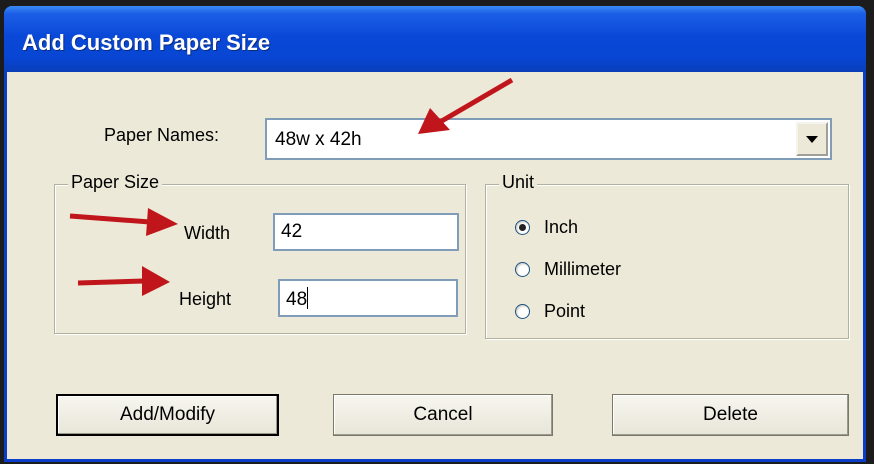 Image resolution: width=874 pixels, height=464 pixels. What do you see at coordinates (207, 233) in the screenshot?
I see `width-label: Width` at bounding box center [207, 233].